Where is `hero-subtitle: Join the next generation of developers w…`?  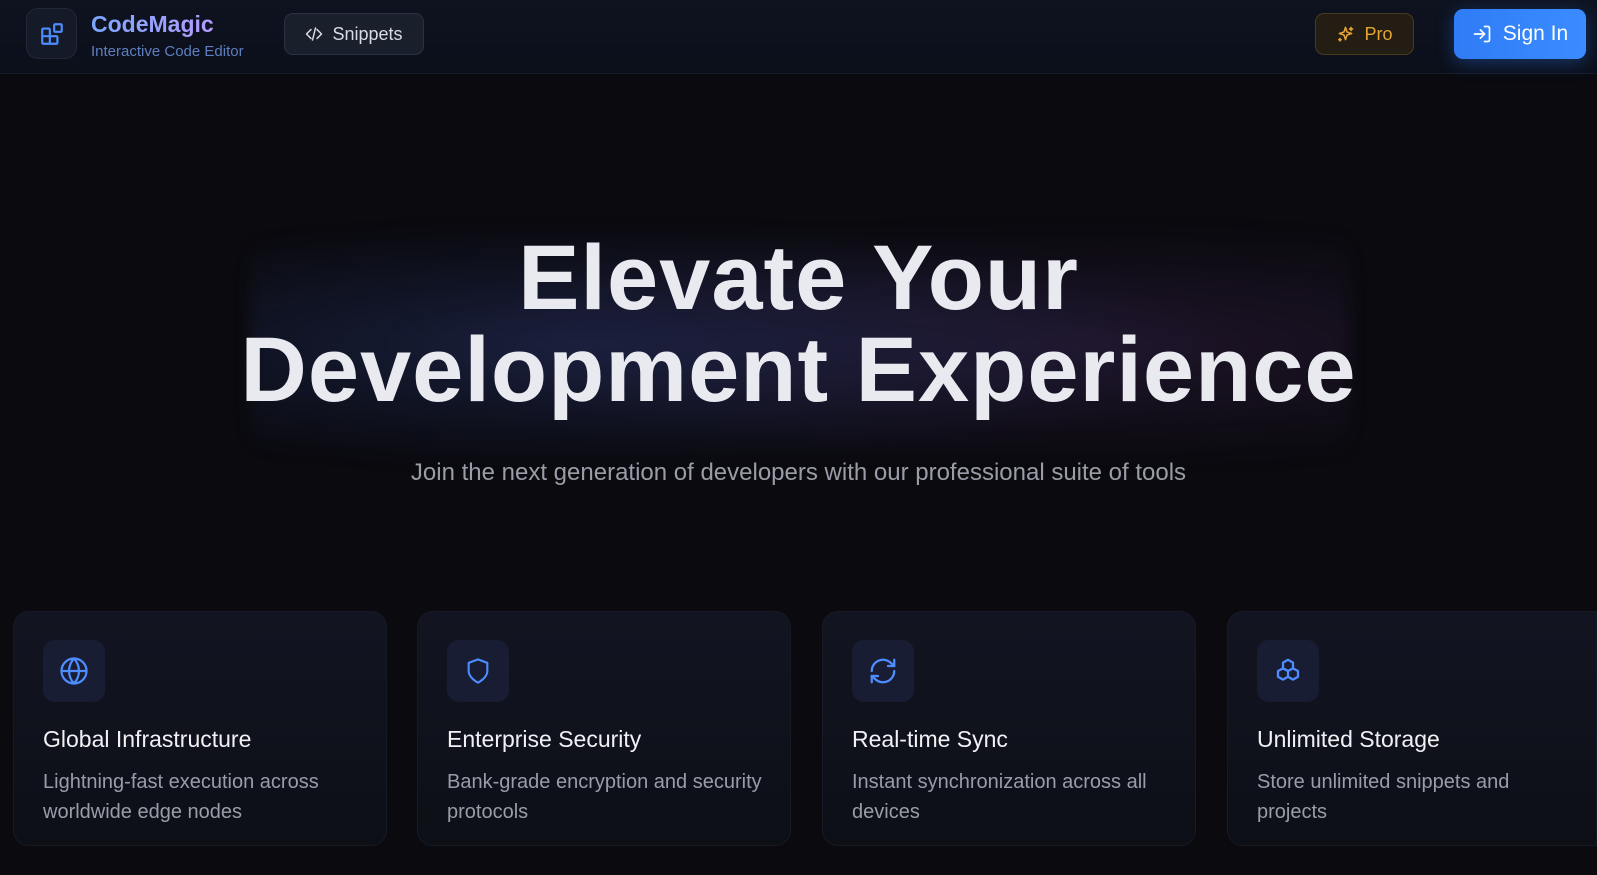
hero-subtitle: Join the next generation of developers w… is located at coordinates (798, 472).